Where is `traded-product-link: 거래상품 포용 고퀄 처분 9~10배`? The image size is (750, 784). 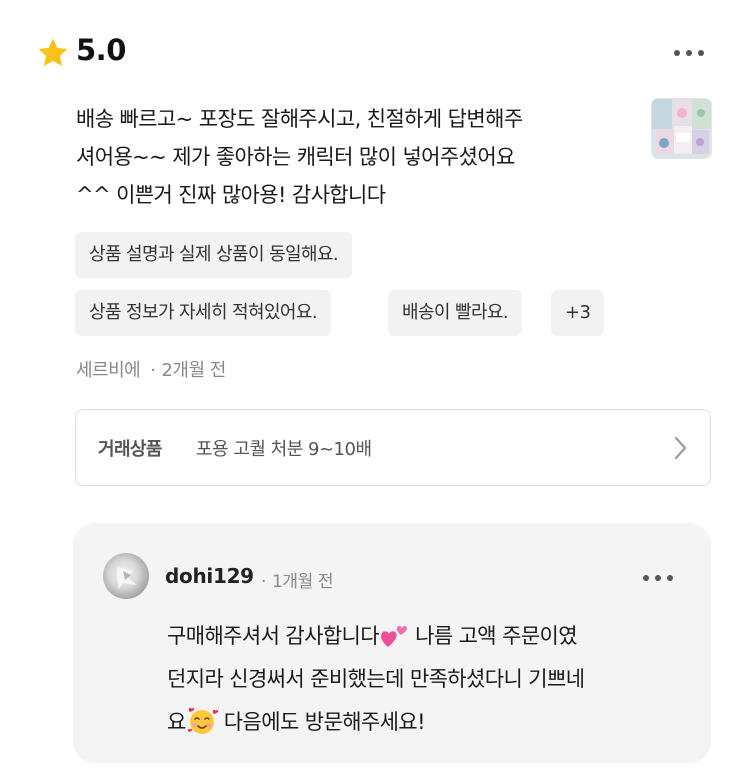 traded-product-link: 거래상품 포용 고퀄 처분 9~10배 is located at coordinates (393, 447).